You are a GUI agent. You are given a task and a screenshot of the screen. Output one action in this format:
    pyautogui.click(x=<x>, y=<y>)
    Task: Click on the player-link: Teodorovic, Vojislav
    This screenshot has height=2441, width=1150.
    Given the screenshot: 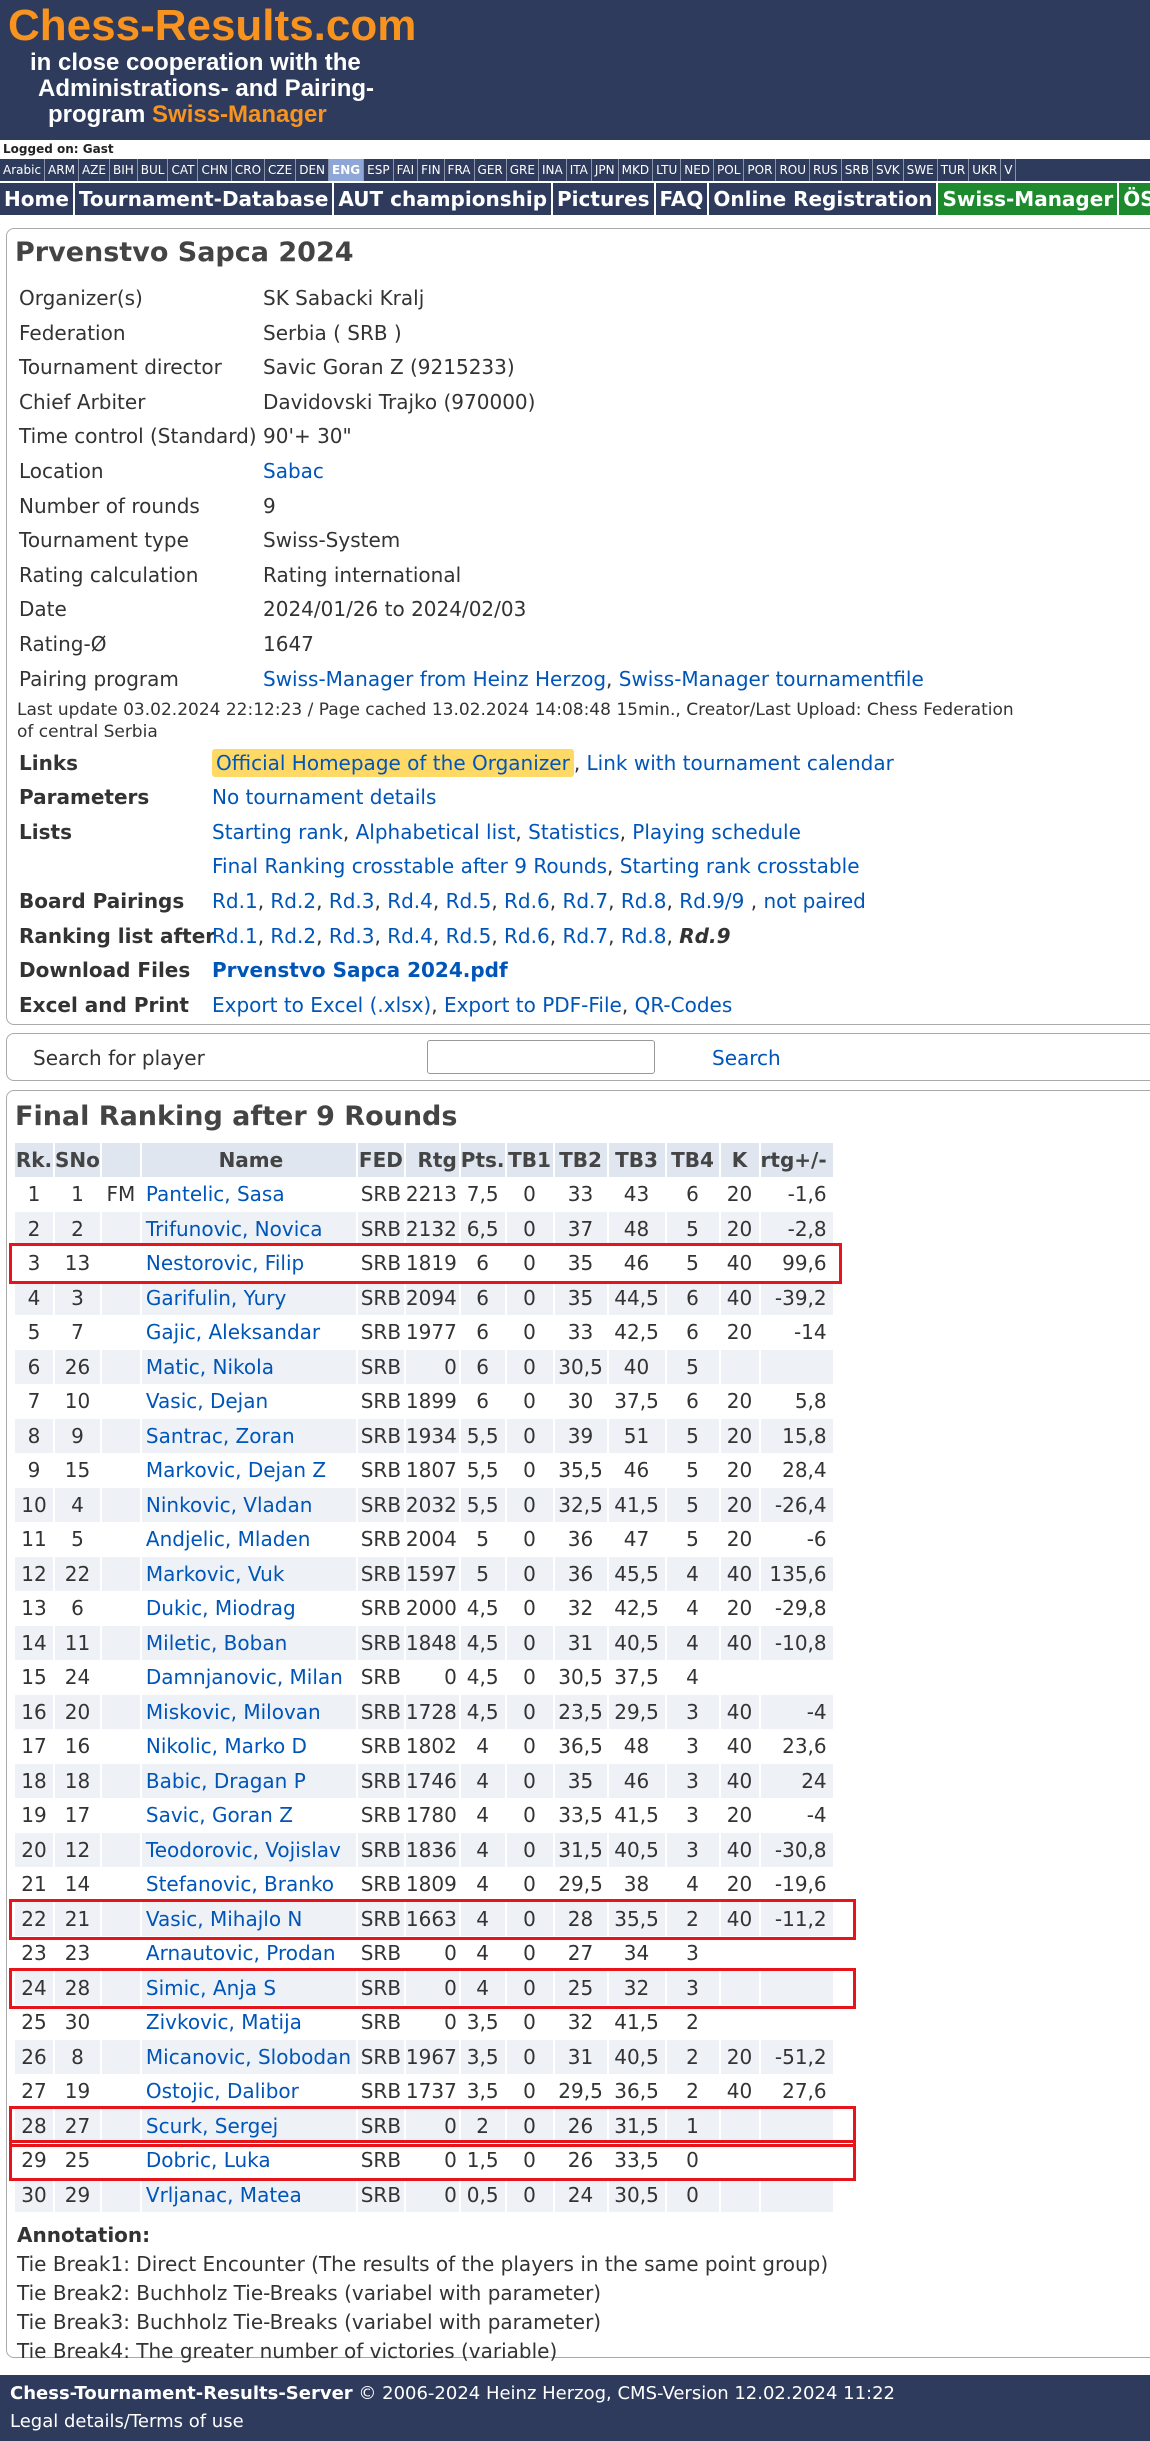 What is the action you would take?
    pyautogui.click(x=249, y=1849)
    